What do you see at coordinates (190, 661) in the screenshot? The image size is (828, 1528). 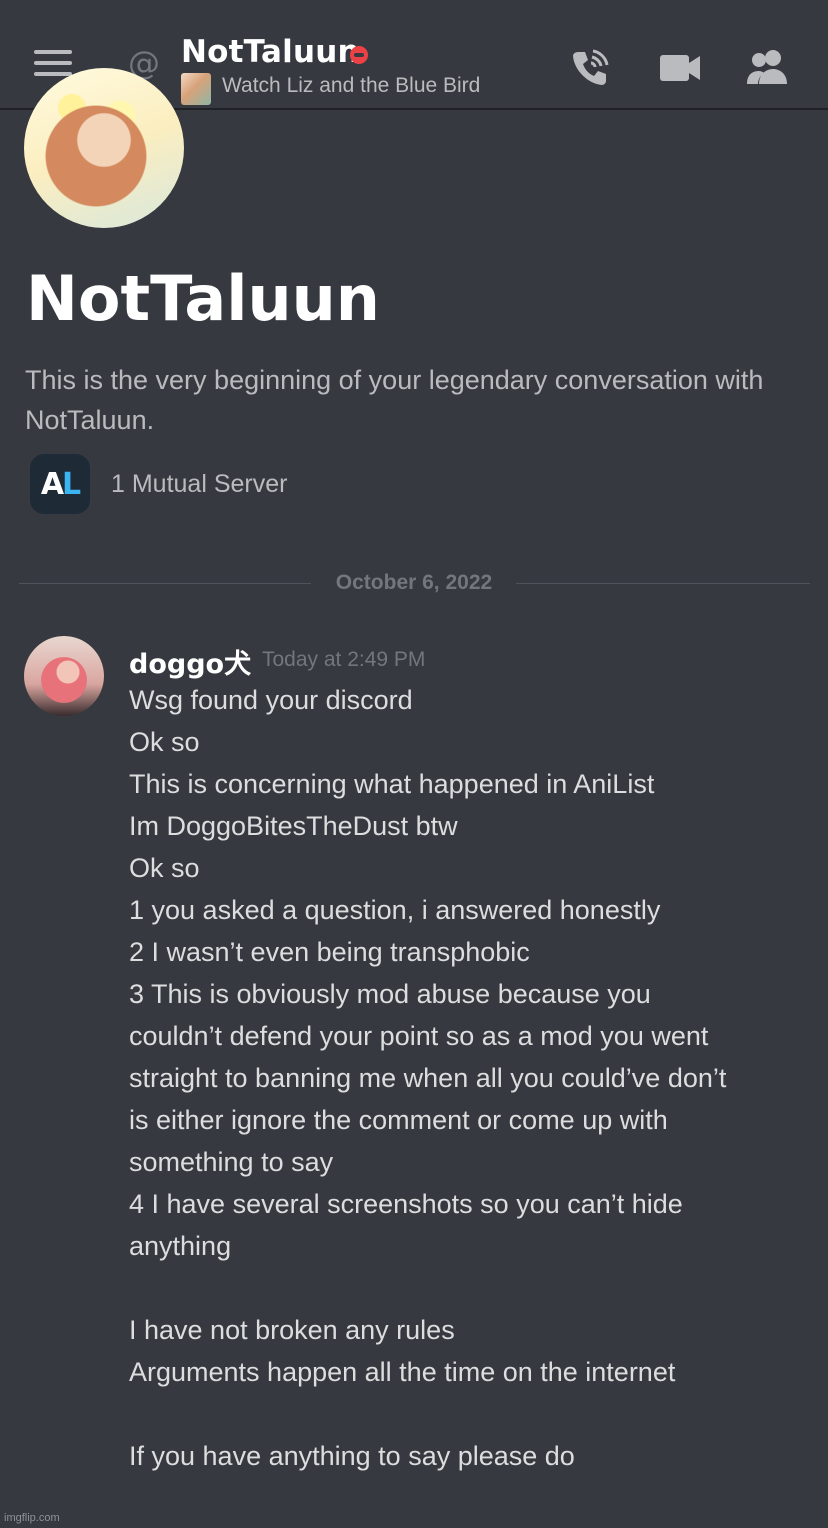 I see `message-author: doggo犬` at bounding box center [190, 661].